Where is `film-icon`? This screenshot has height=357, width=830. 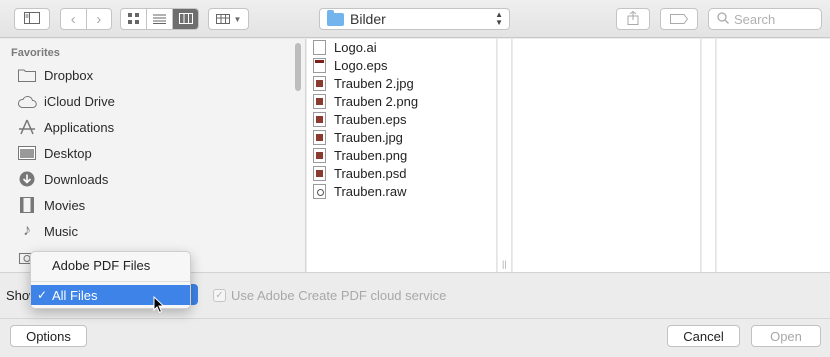 film-icon is located at coordinates (27, 205).